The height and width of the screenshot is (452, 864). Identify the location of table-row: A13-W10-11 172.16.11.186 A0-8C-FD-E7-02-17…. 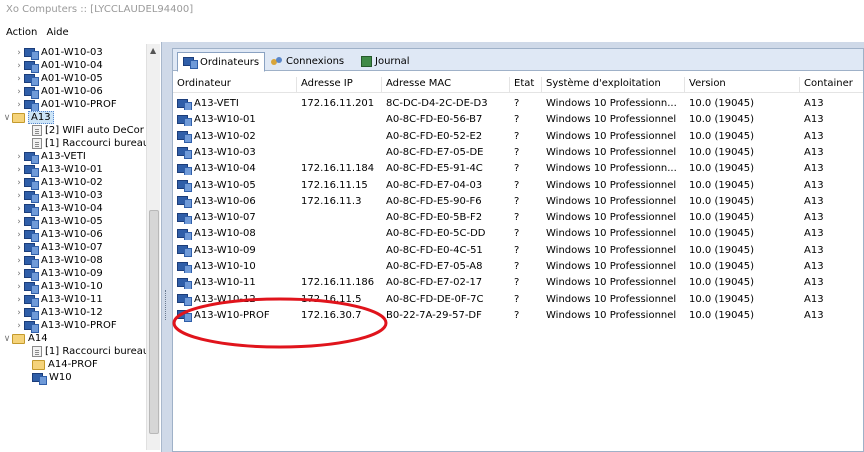
(518, 283).